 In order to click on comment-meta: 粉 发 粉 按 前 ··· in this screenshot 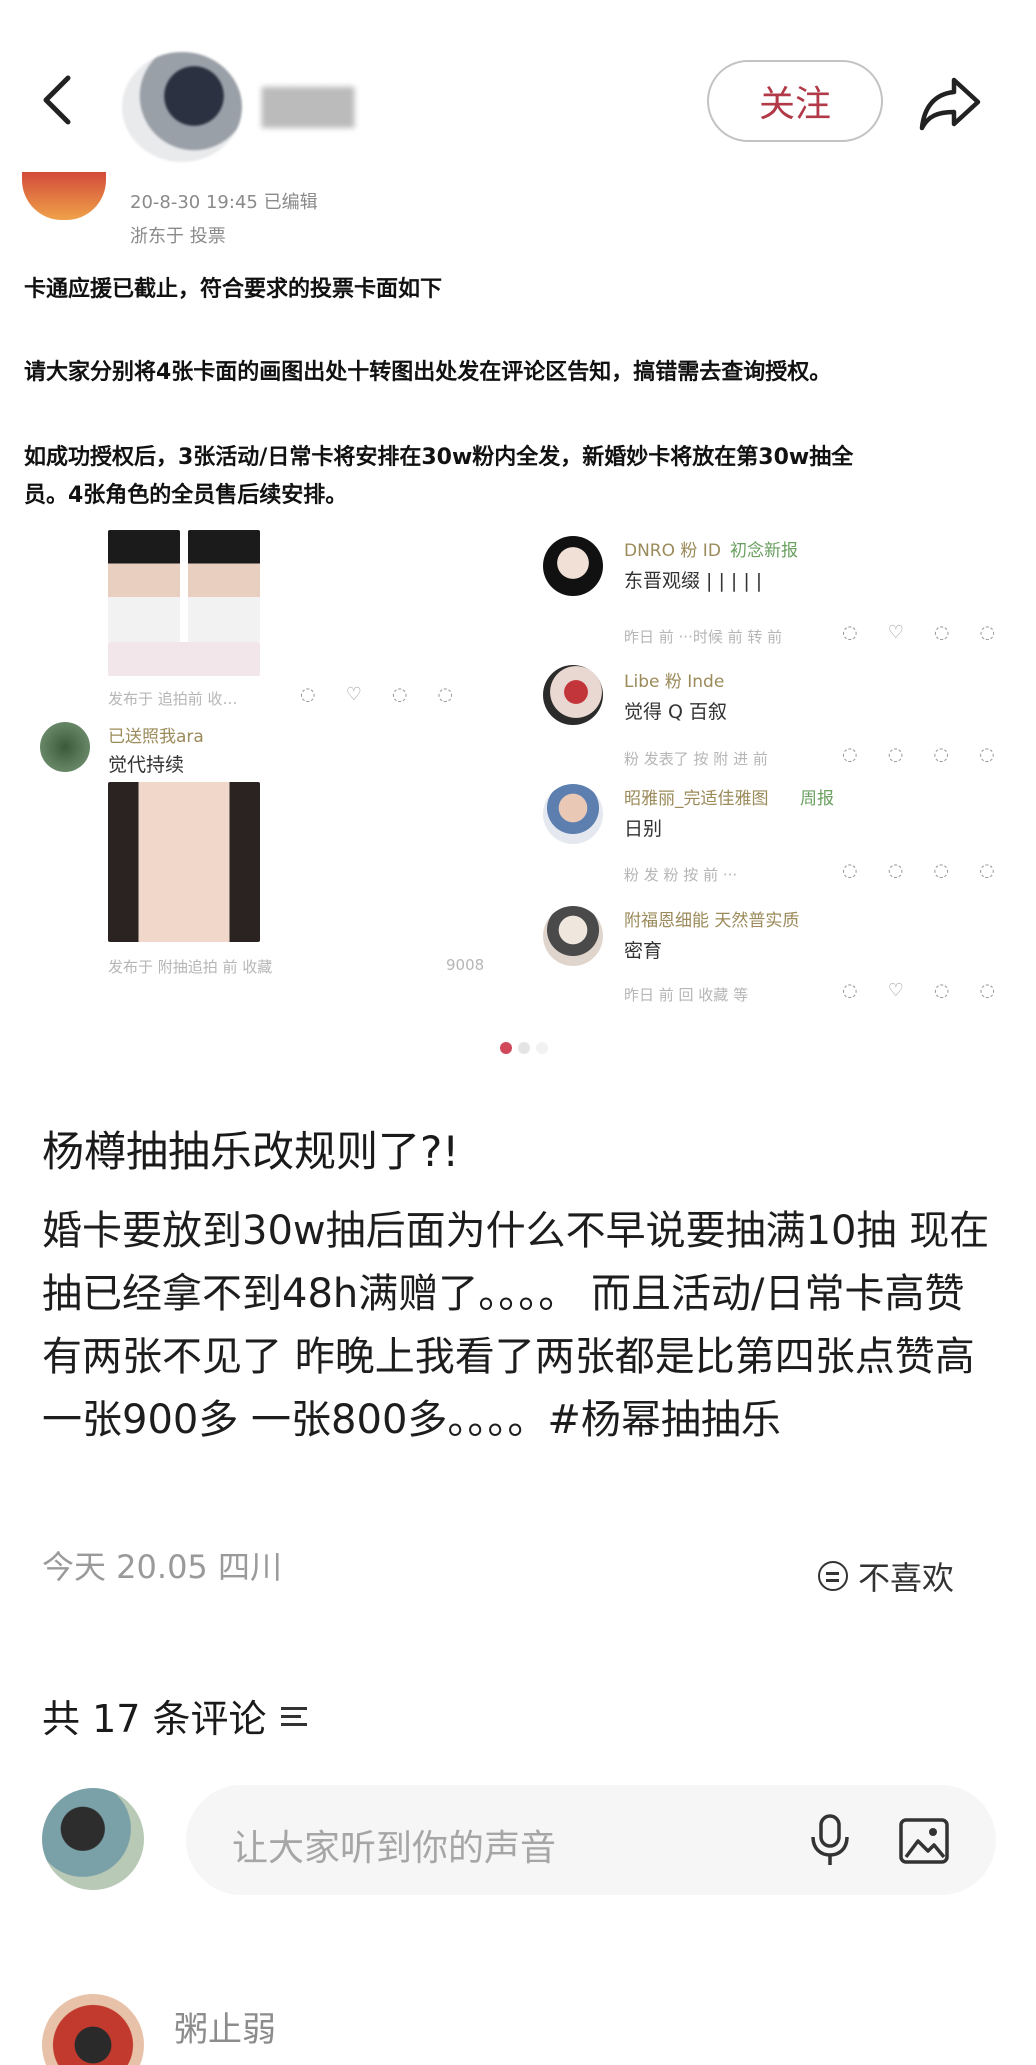, I will do `click(681, 875)`.